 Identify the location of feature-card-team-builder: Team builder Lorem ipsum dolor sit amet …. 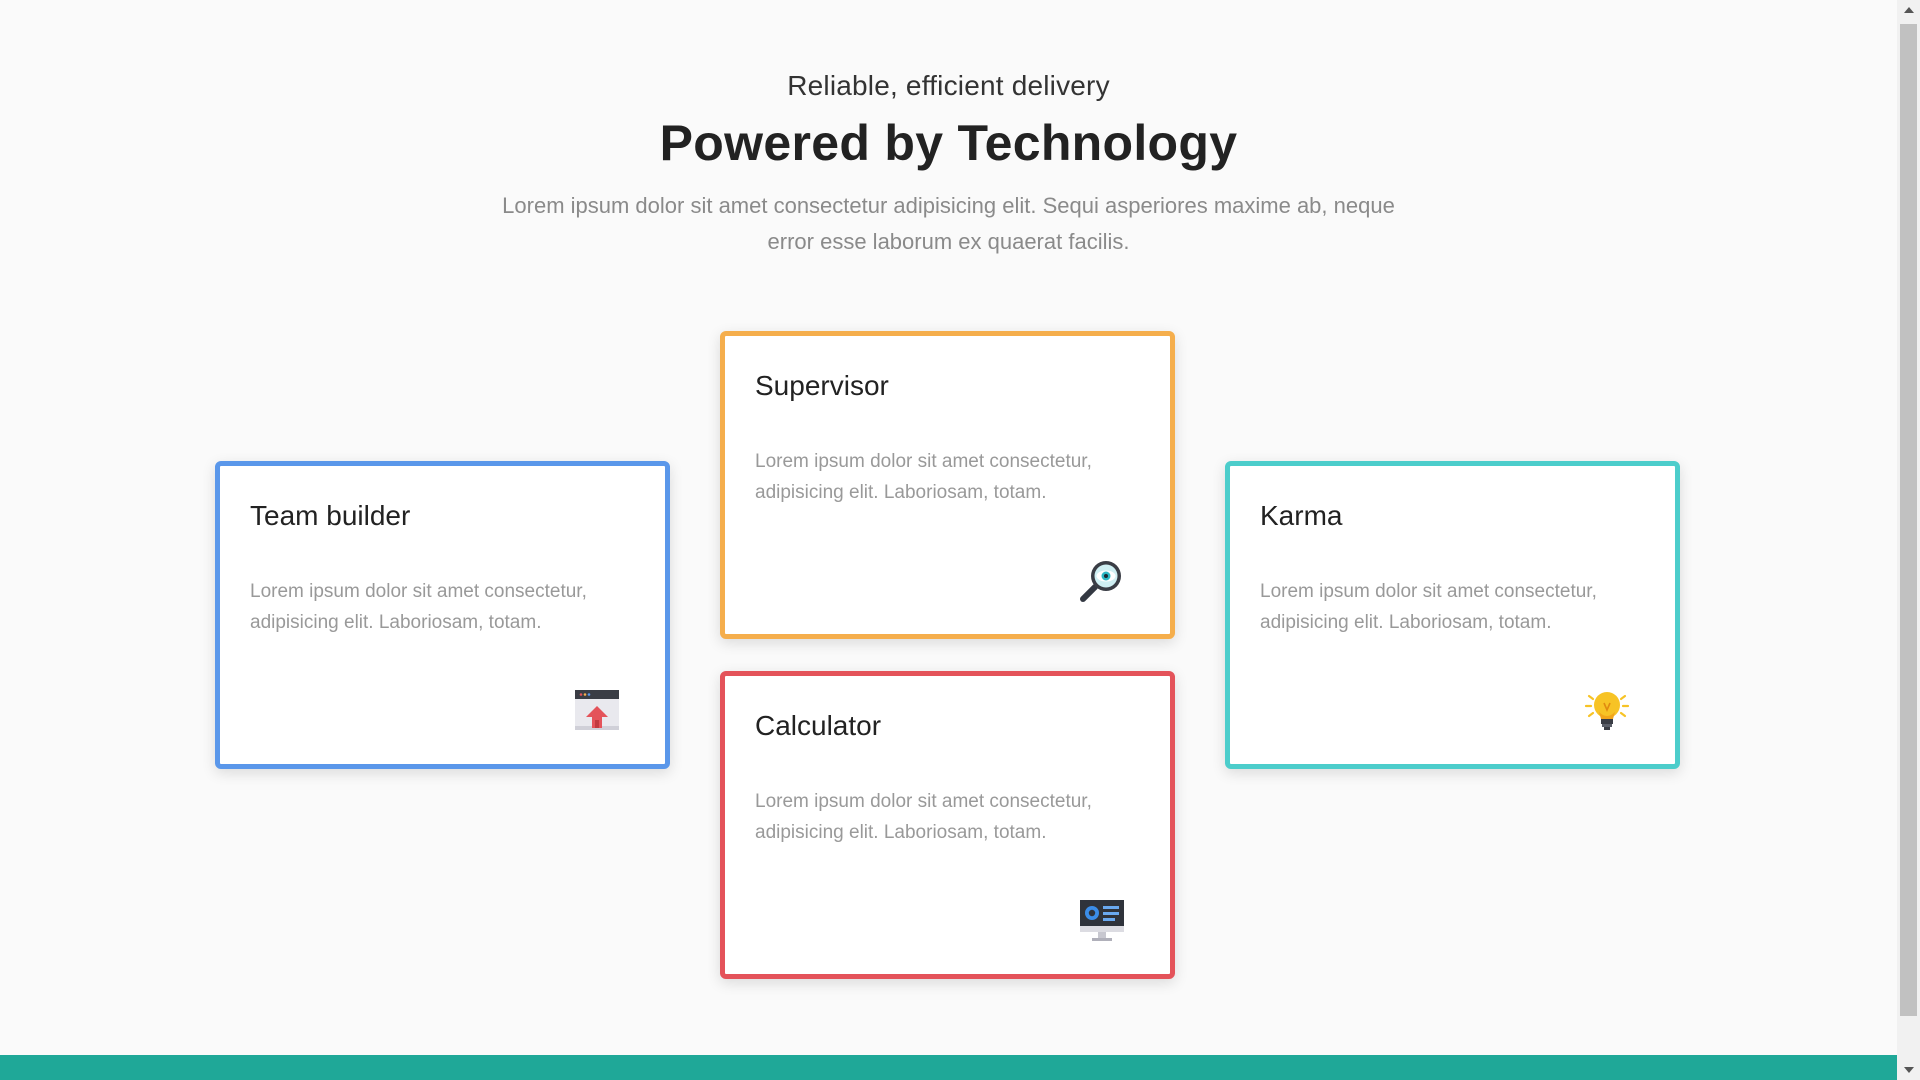
(442, 615).